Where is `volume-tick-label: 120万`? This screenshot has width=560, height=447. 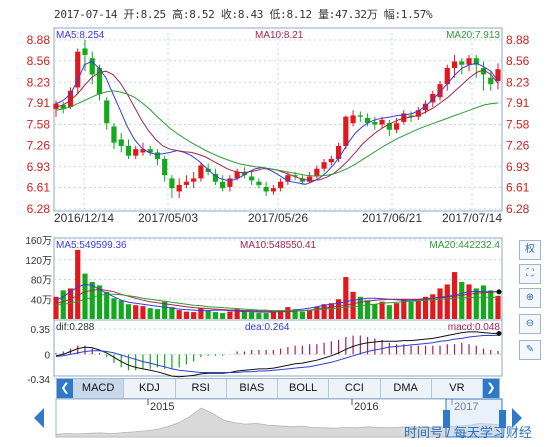 volume-tick-label: 120万 is located at coordinates (38, 261).